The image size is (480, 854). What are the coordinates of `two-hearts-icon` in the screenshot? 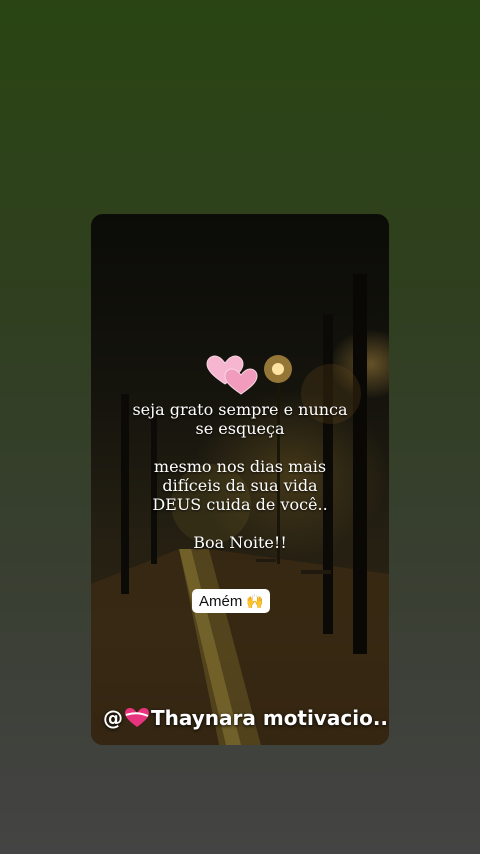 It's located at (232, 375).